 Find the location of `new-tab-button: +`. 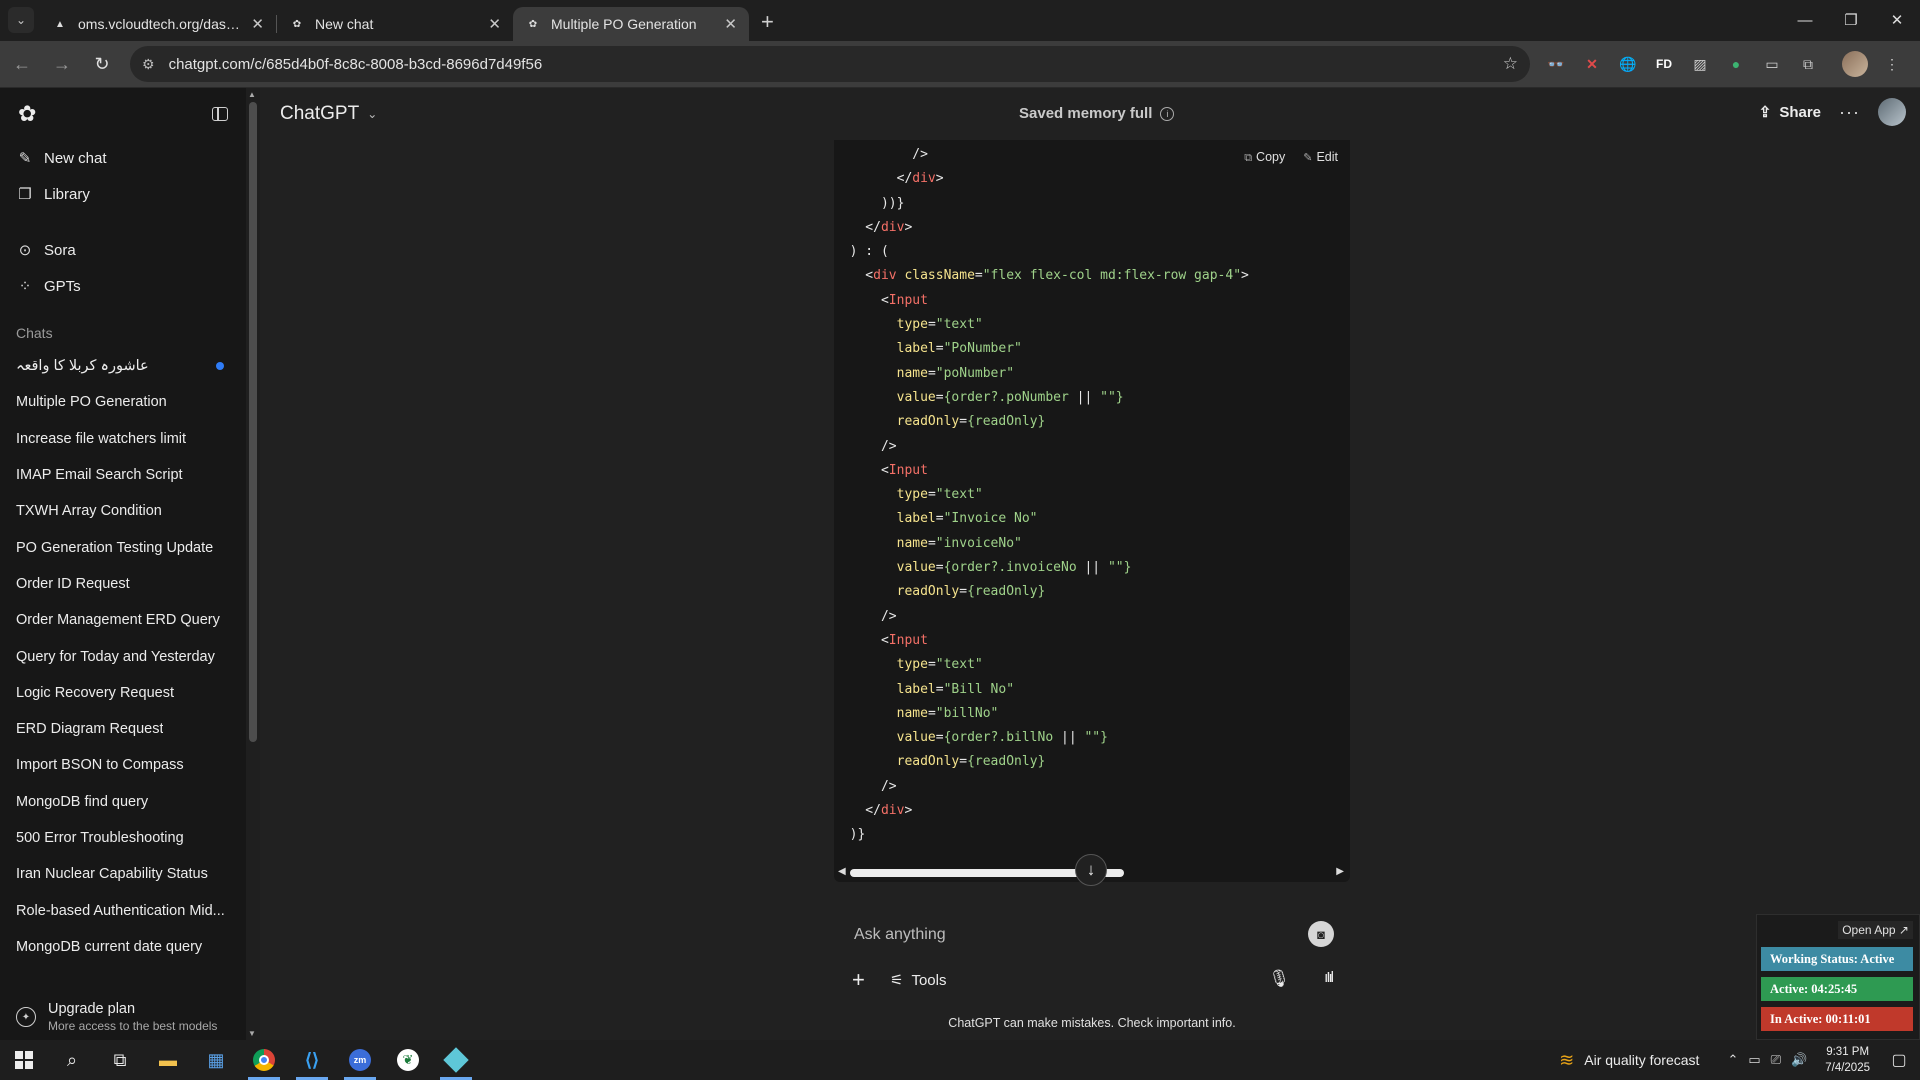

new-tab-button: + is located at coordinates (767, 22).